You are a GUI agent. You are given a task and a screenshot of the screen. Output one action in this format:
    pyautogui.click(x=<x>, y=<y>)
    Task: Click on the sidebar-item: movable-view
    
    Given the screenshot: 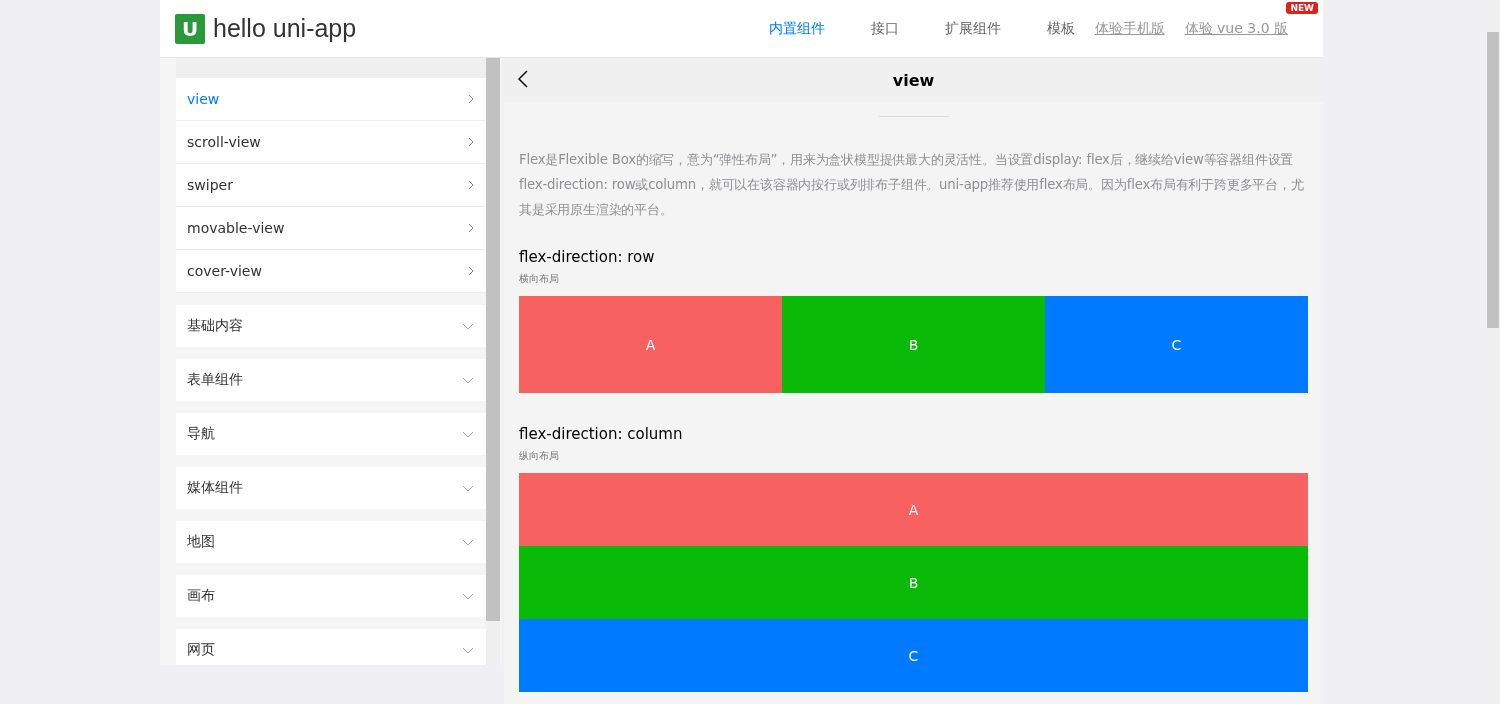 What is the action you would take?
    pyautogui.click(x=331, y=228)
    